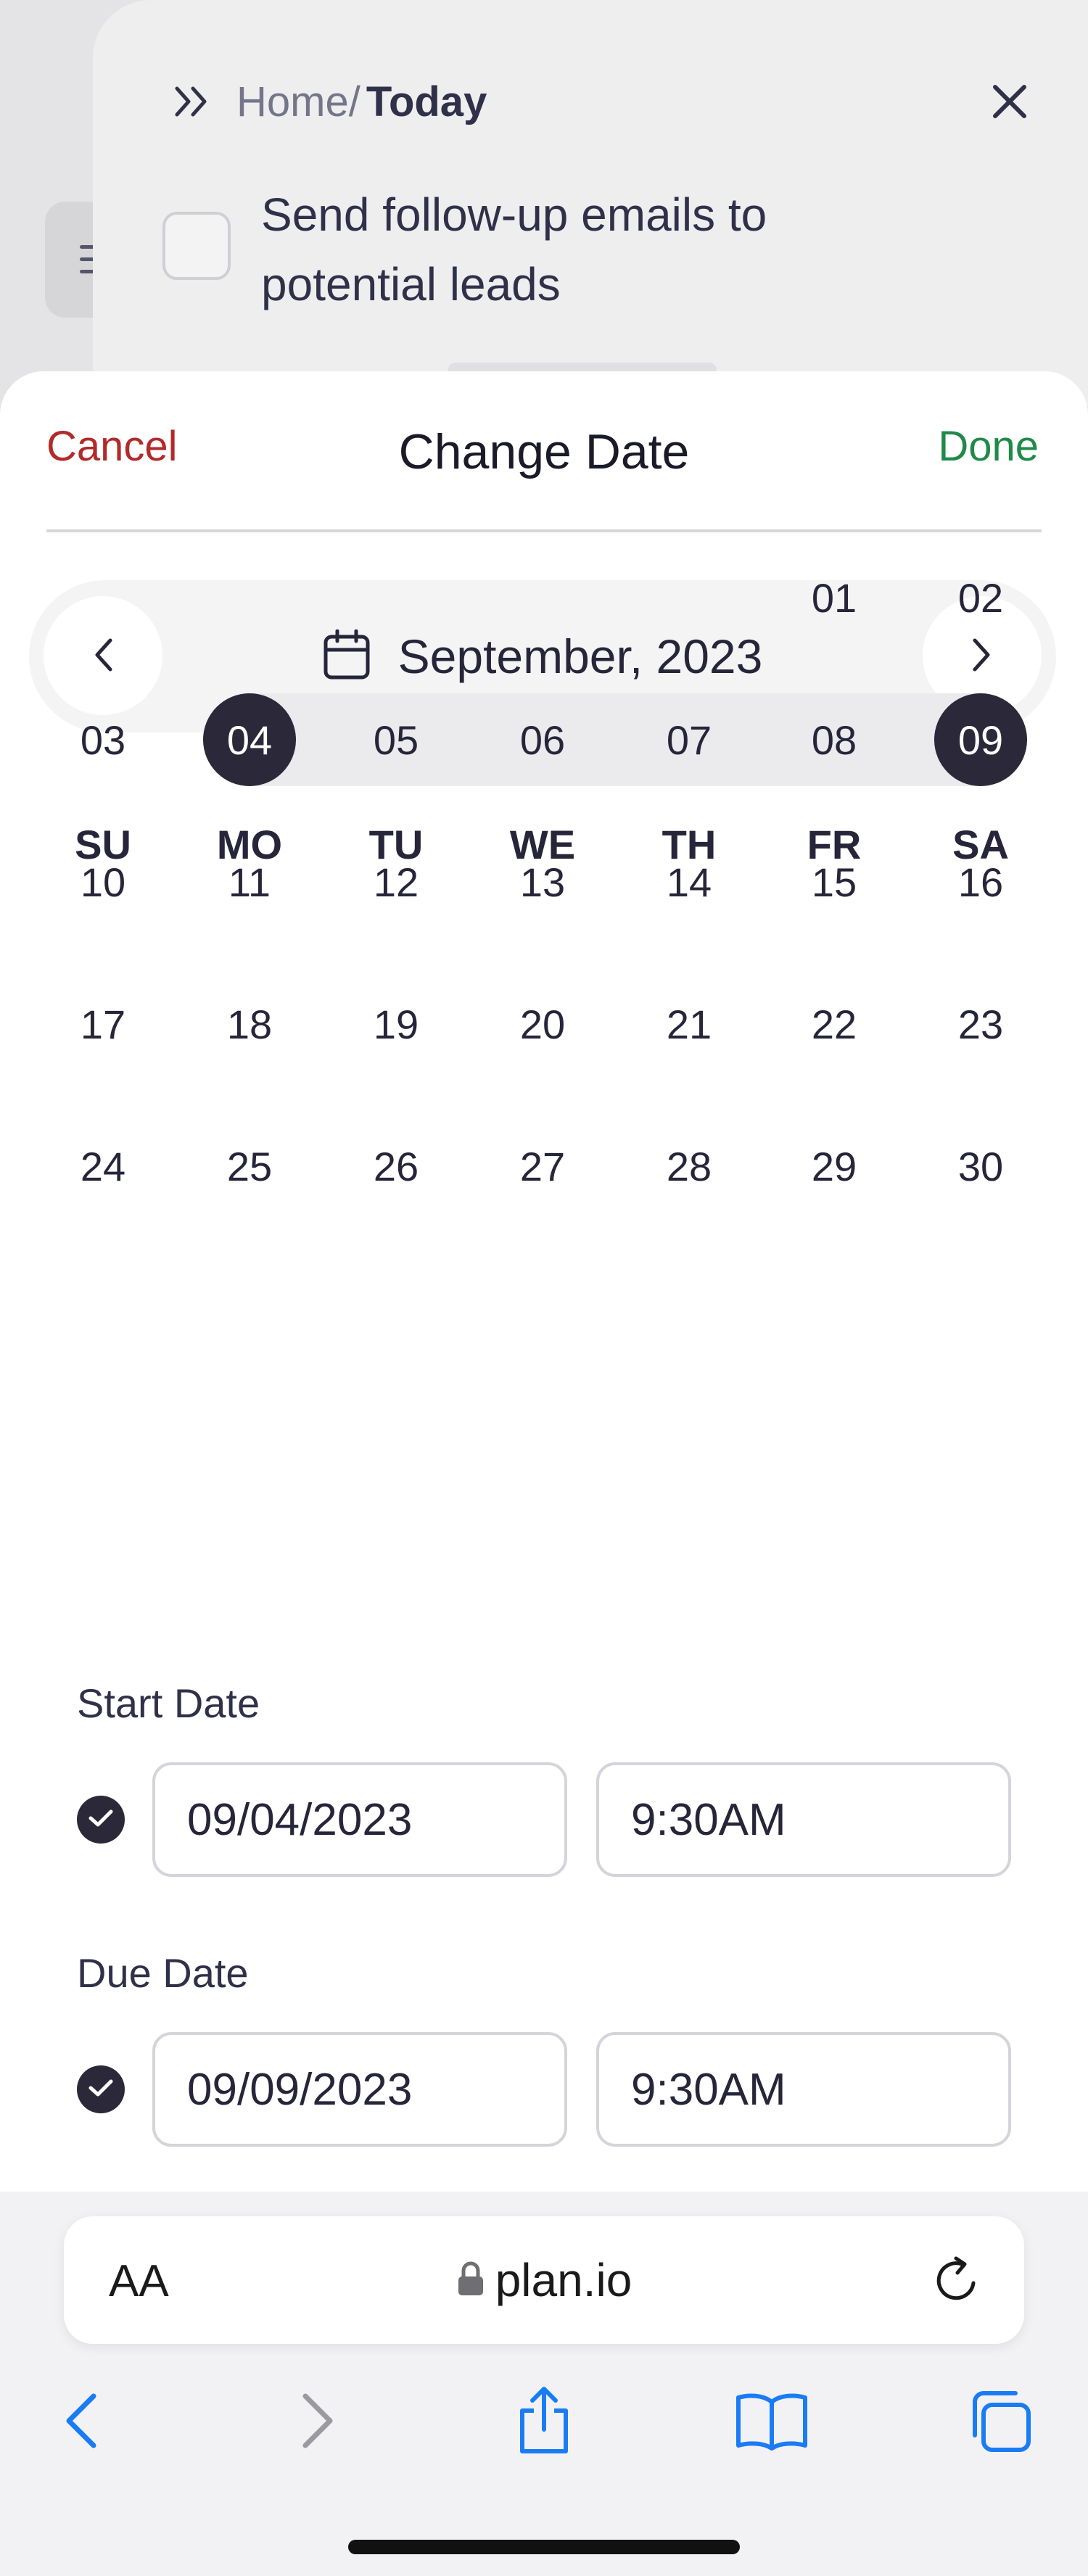 The width and height of the screenshot is (1088, 2576). I want to click on done-button: Done, so click(988, 446).